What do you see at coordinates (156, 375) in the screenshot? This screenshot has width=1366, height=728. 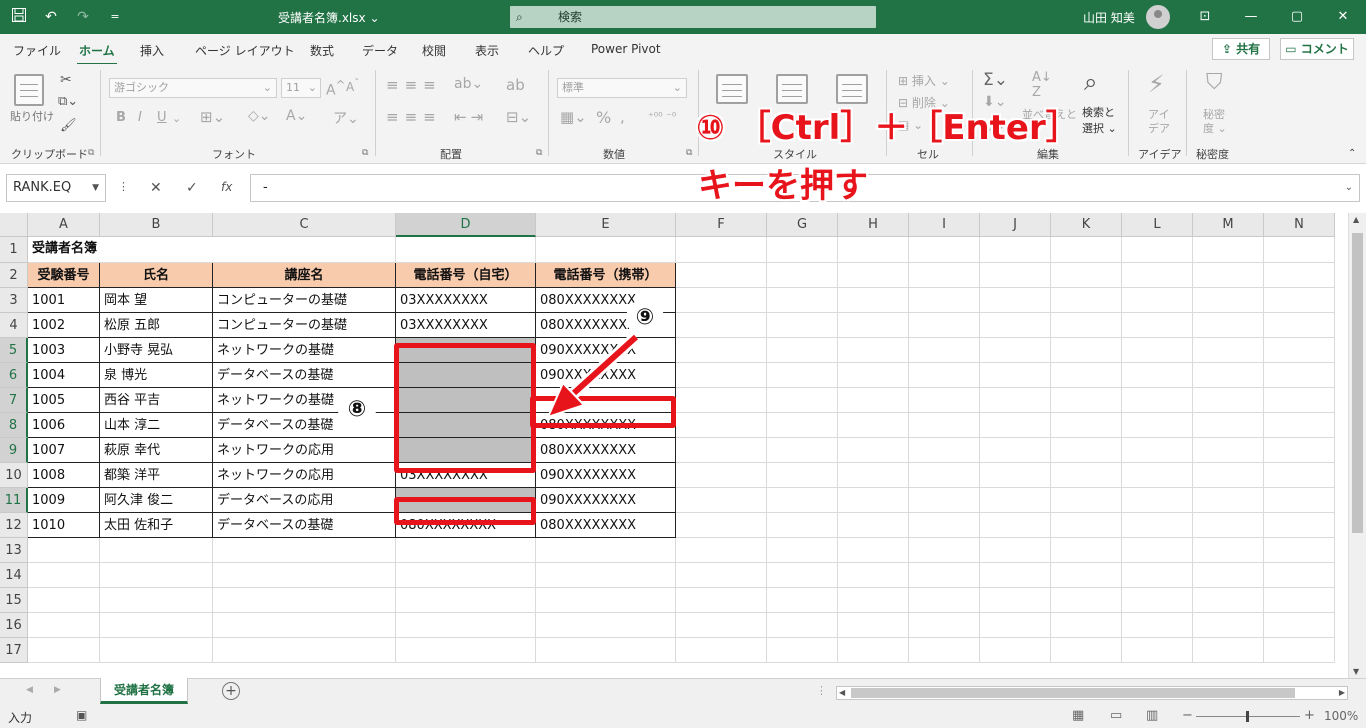 I see `table-cell: 泉 博光` at bounding box center [156, 375].